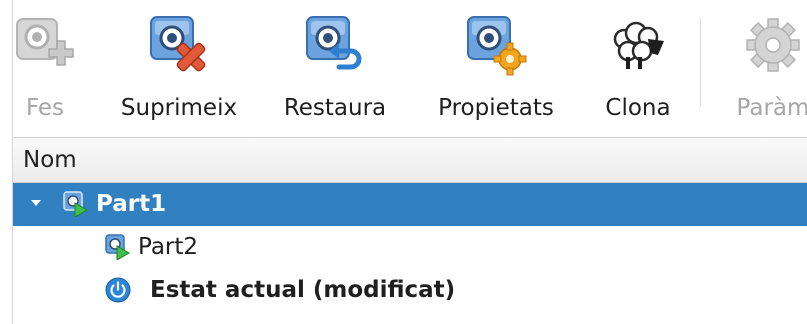 This screenshot has height=324, width=807. I want to click on restore-snapshot-label: Restaura, so click(335, 108).